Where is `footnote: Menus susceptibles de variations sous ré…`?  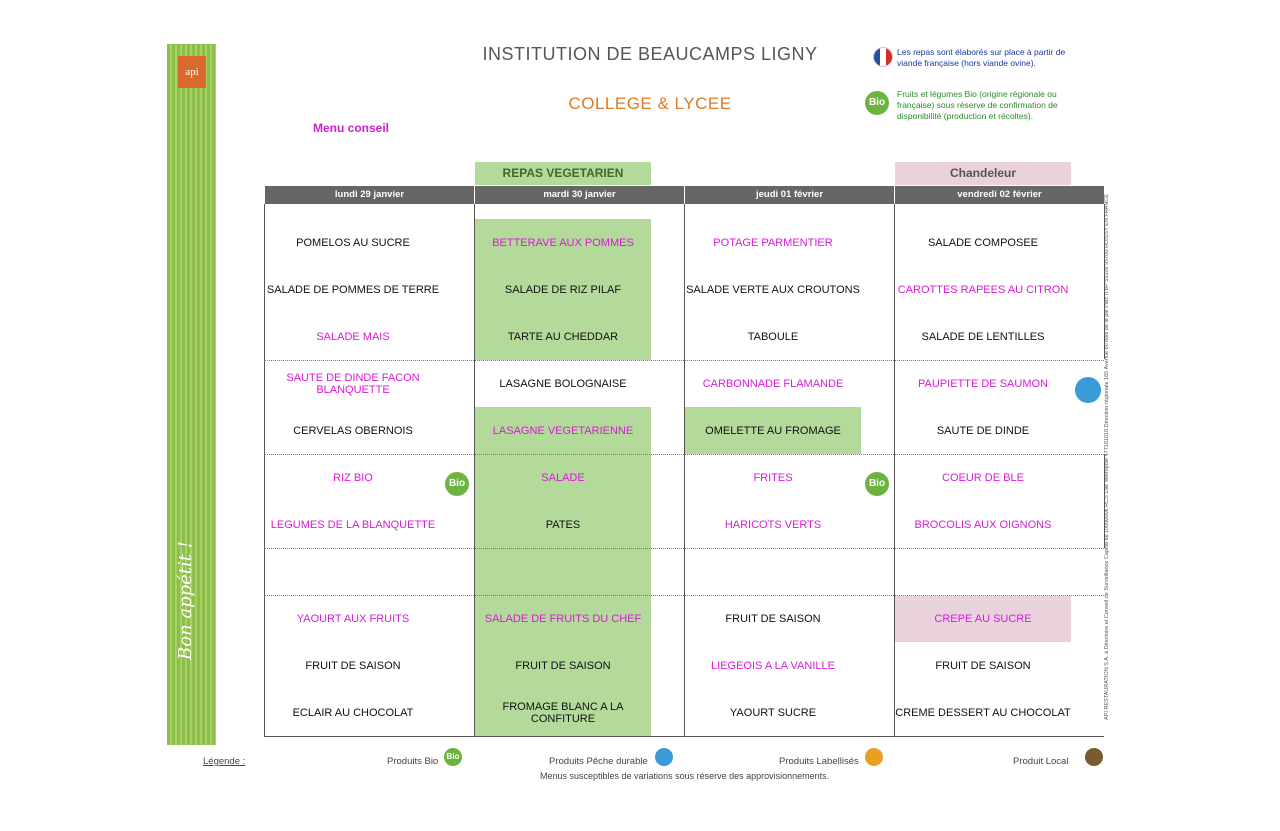
footnote: Menus susceptibles de variations sous ré… is located at coordinates (685, 776).